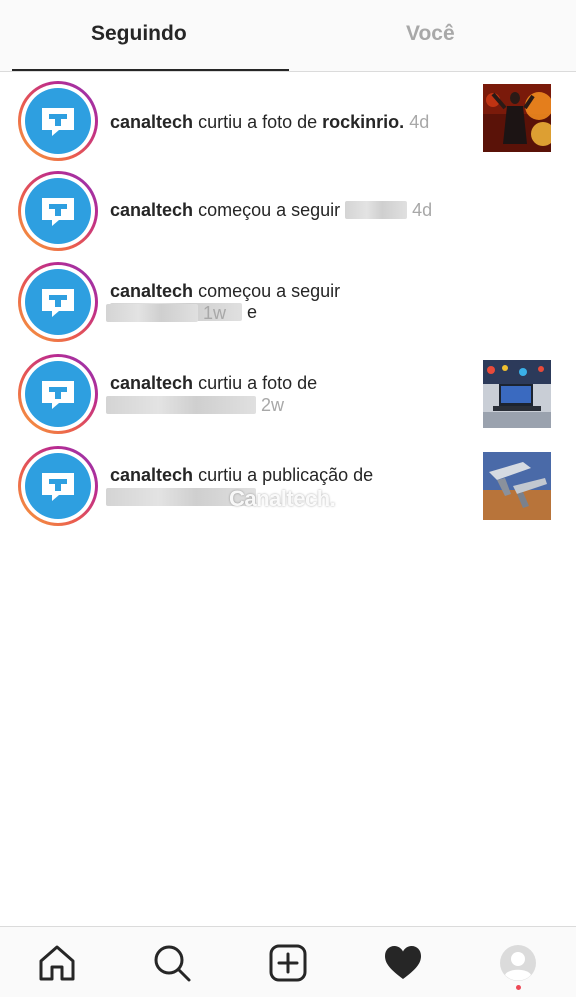 Image resolution: width=576 pixels, height=997 pixels. What do you see at coordinates (363, 122) in the screenshot?
I see `target-username: rockinrio.` at bounding box center [363, 122].